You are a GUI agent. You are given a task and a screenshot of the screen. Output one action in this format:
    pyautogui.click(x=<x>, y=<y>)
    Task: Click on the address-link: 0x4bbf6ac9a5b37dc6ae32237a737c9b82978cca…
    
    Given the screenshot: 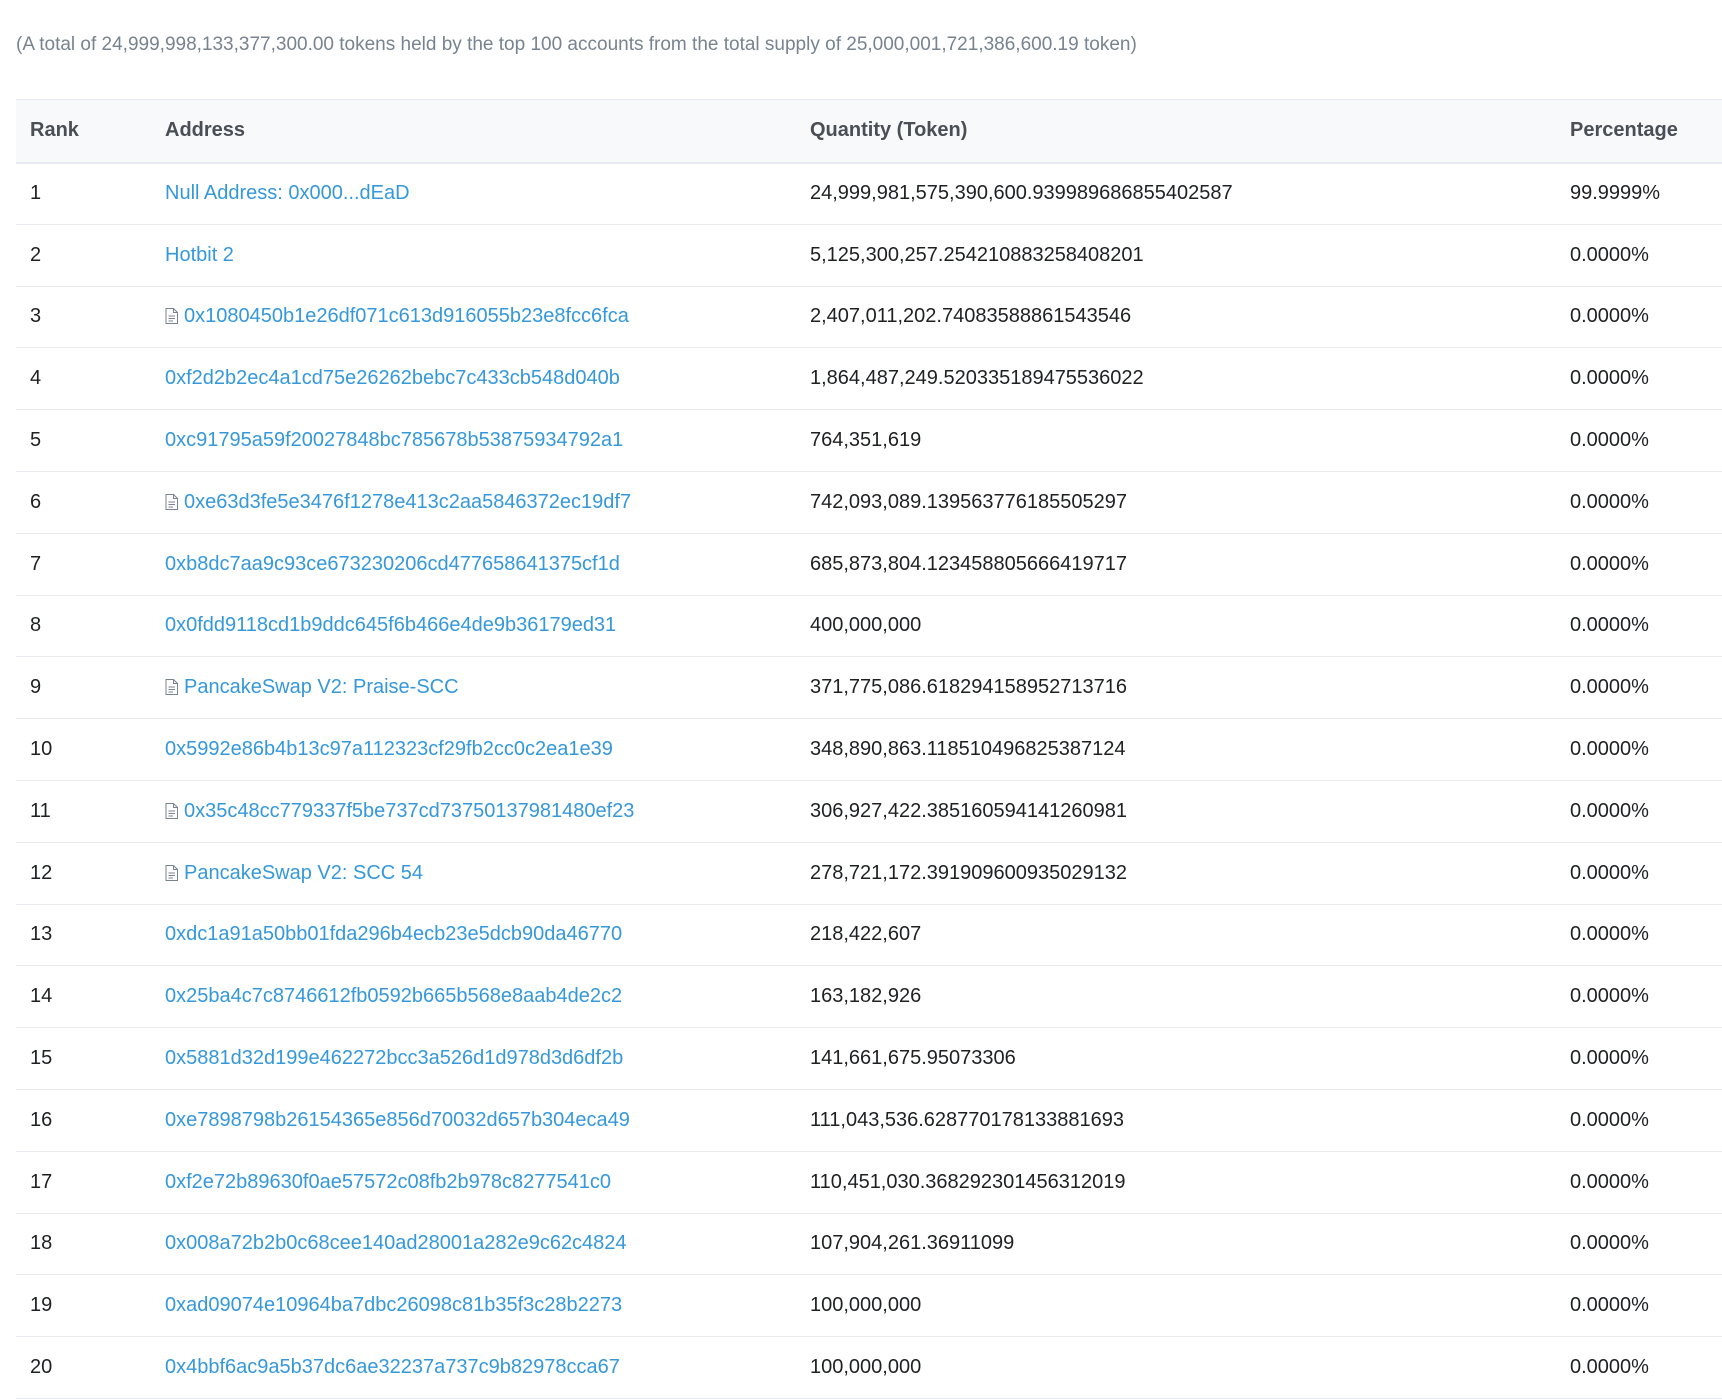 What is the action you would take?
    pyautogui.click(x=392, y=1367)
    